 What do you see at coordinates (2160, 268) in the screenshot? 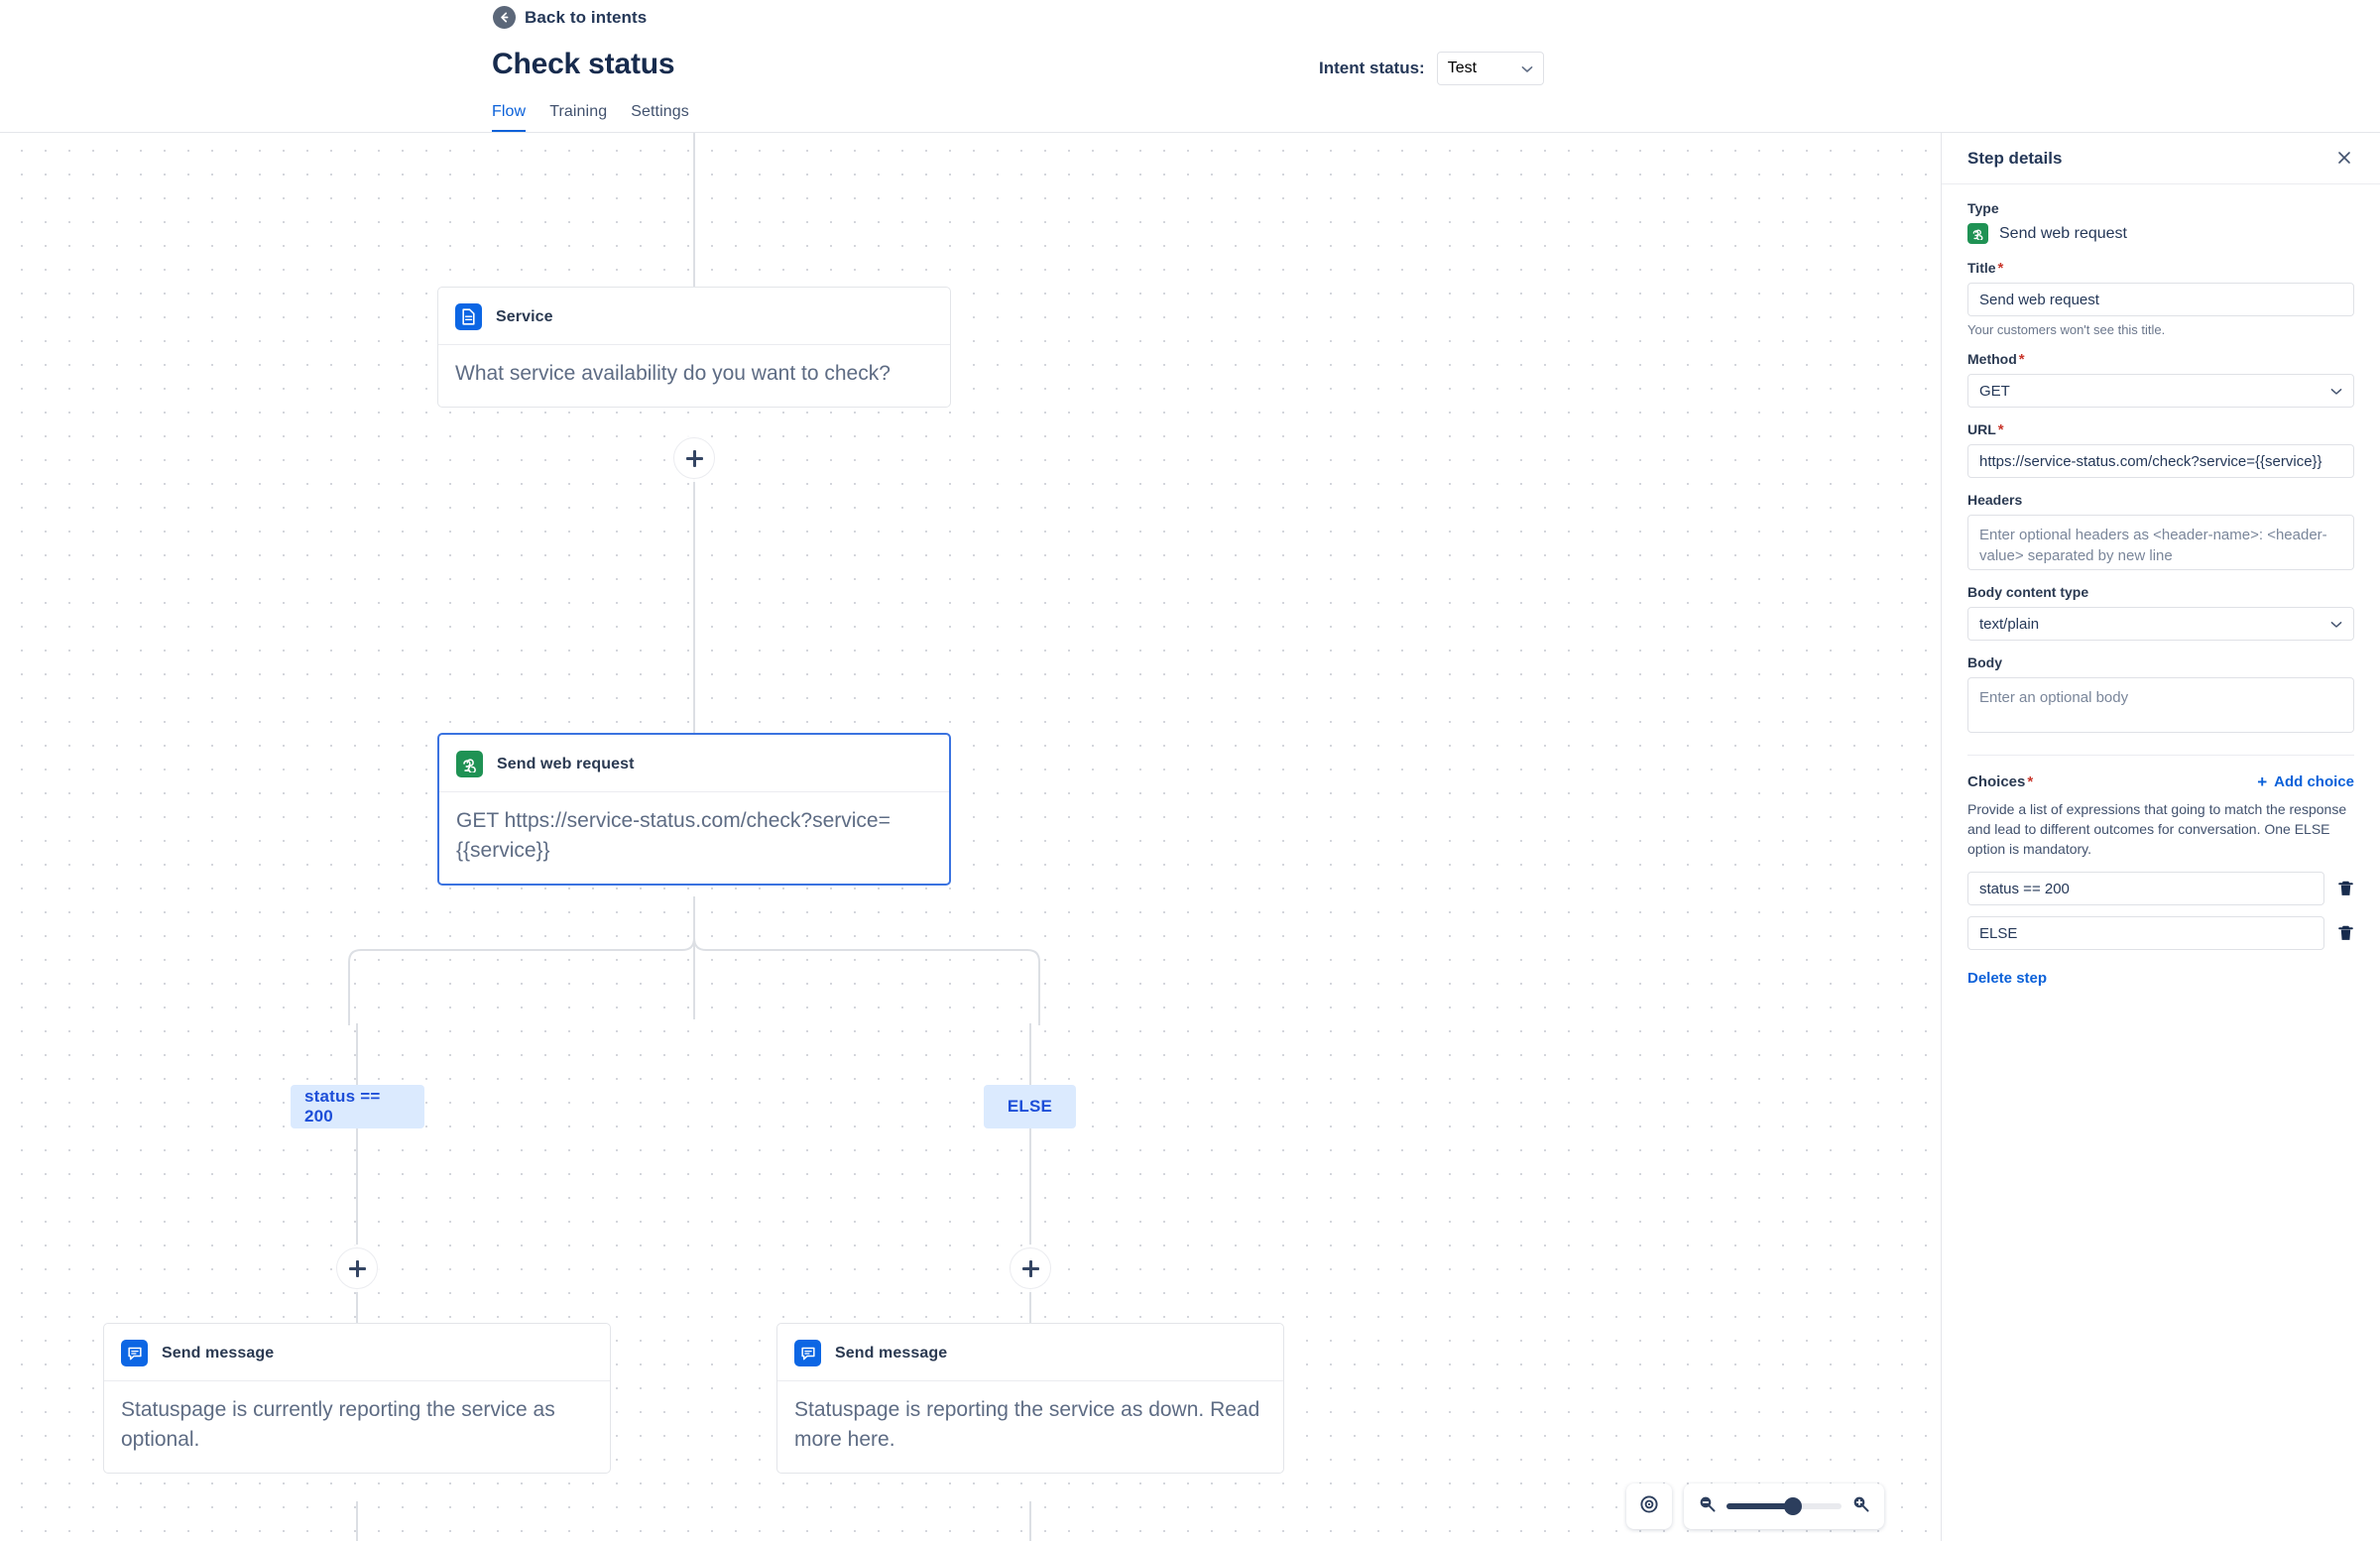
I see `title-label: Title *` at bounding box center [2160, 268].